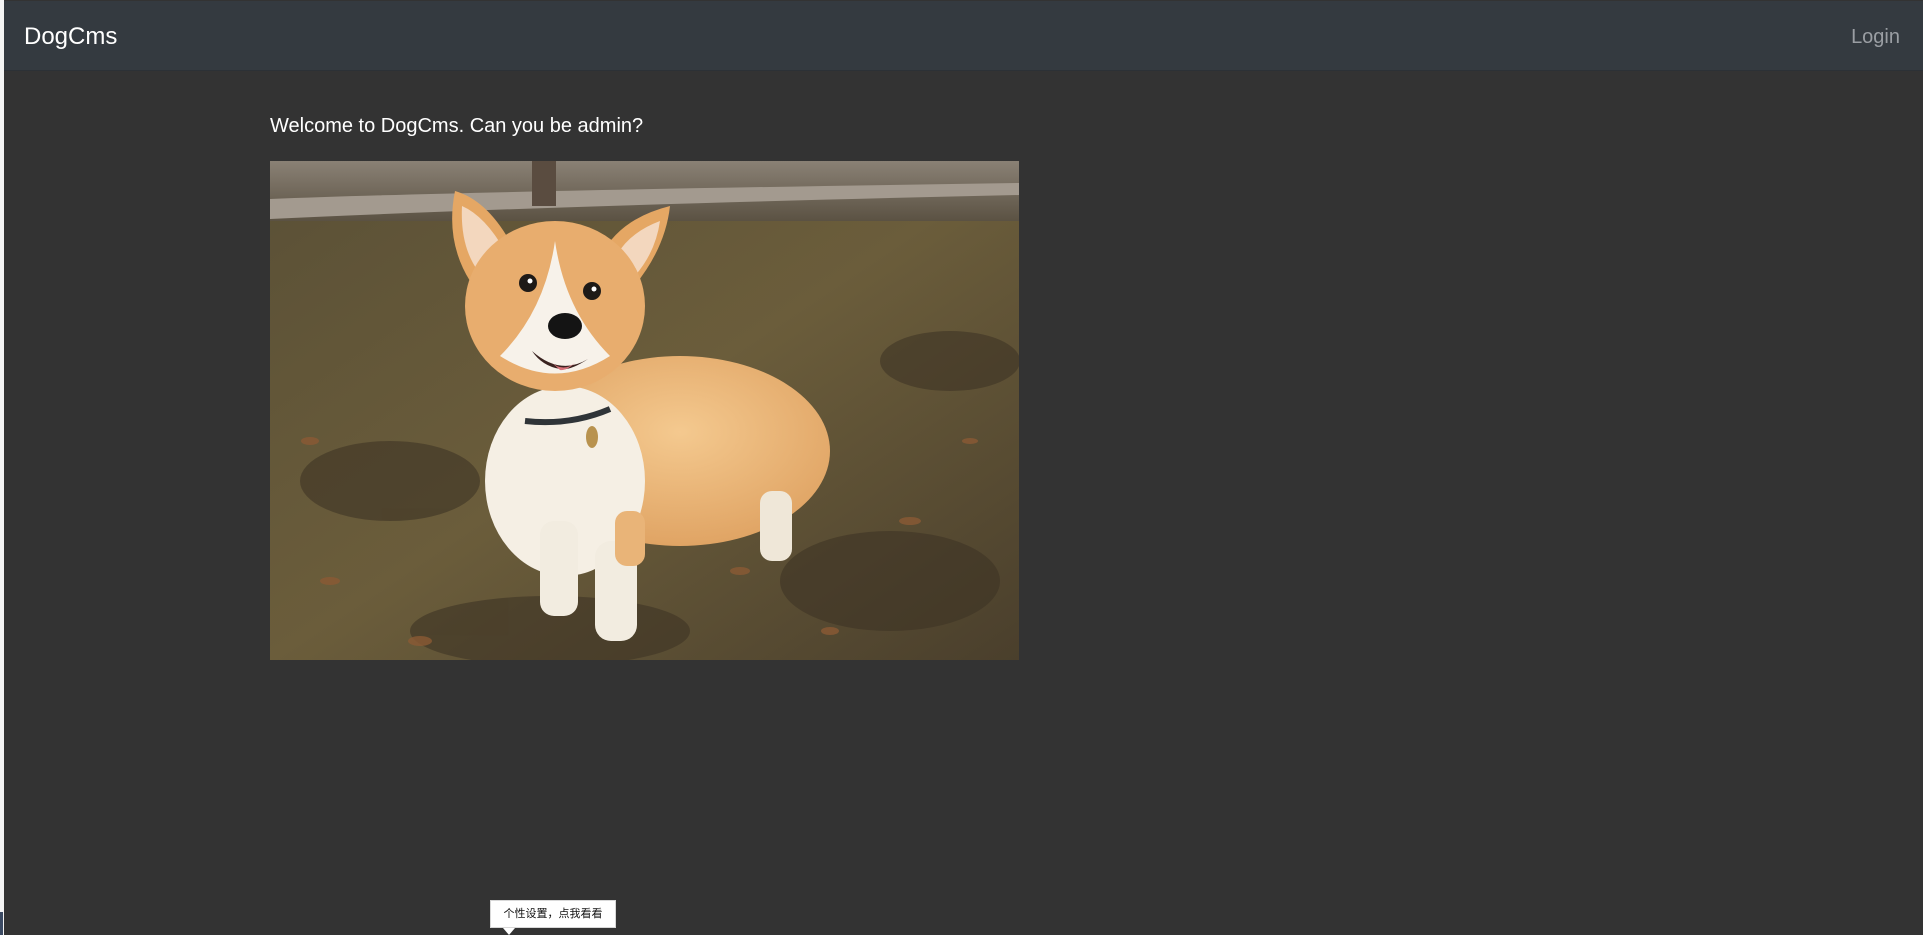 This screenshot has width=1923, height=935. Describe the element at coordinates (1875, 37) in the screenshot. I see `login-link: Login` at that location.